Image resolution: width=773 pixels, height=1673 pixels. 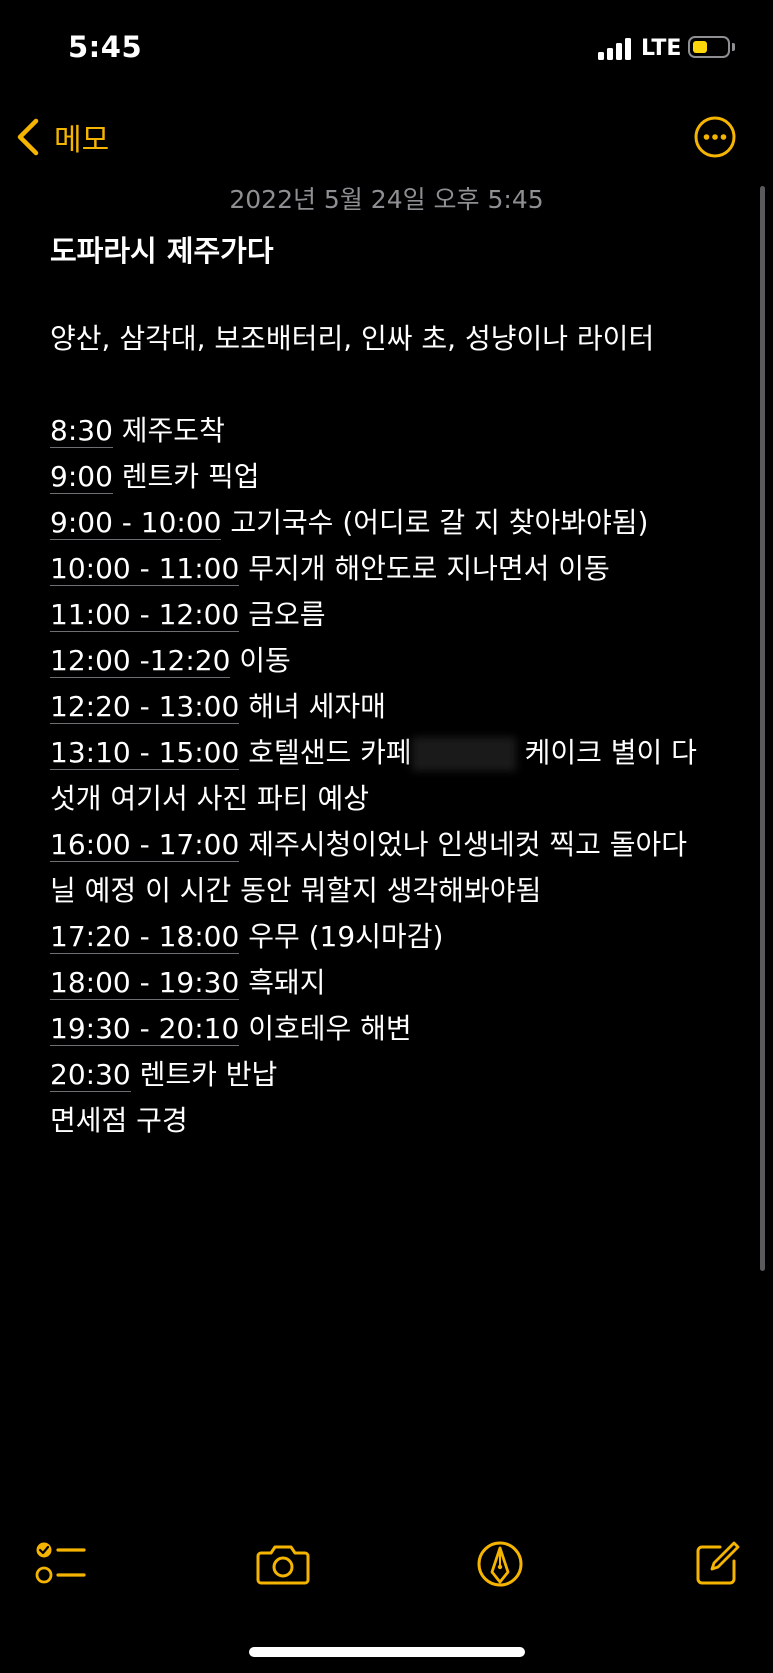 I want to click on back-label: 메모, so click(x=82, y=140).